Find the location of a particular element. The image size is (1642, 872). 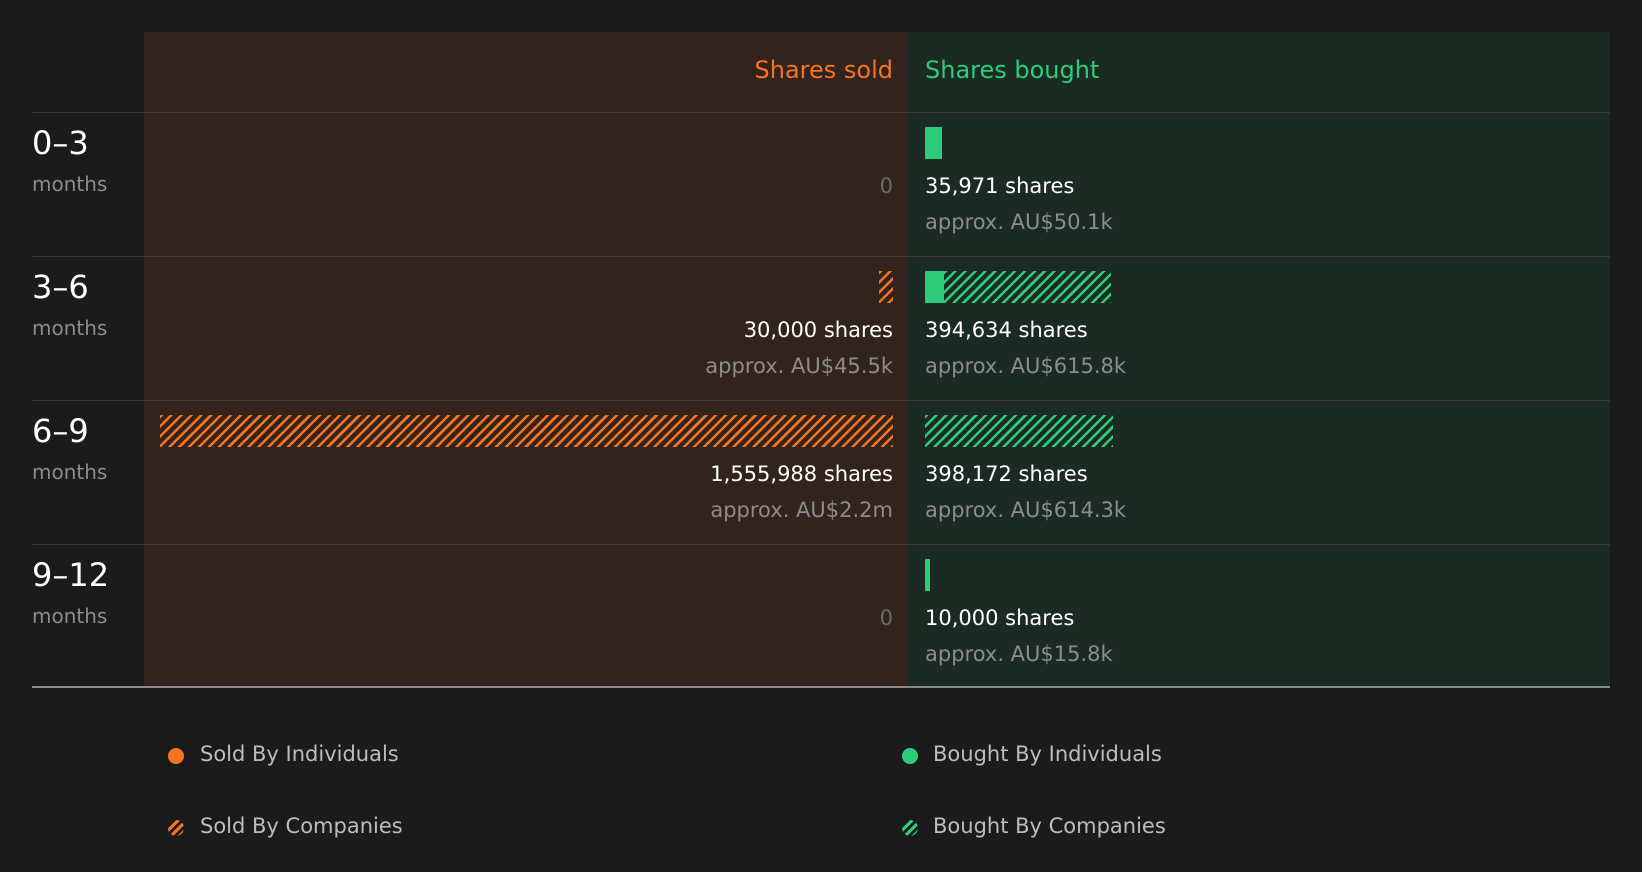

legend-label: Bought By Companies is located at coordinates (1049, 826).